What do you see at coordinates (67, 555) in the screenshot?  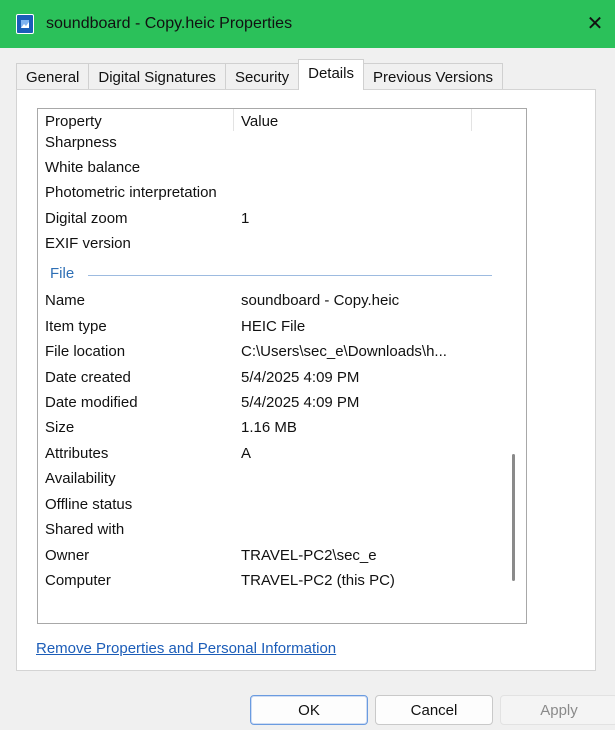 I see `property-name: Owner` at bounding box center [67, 555].